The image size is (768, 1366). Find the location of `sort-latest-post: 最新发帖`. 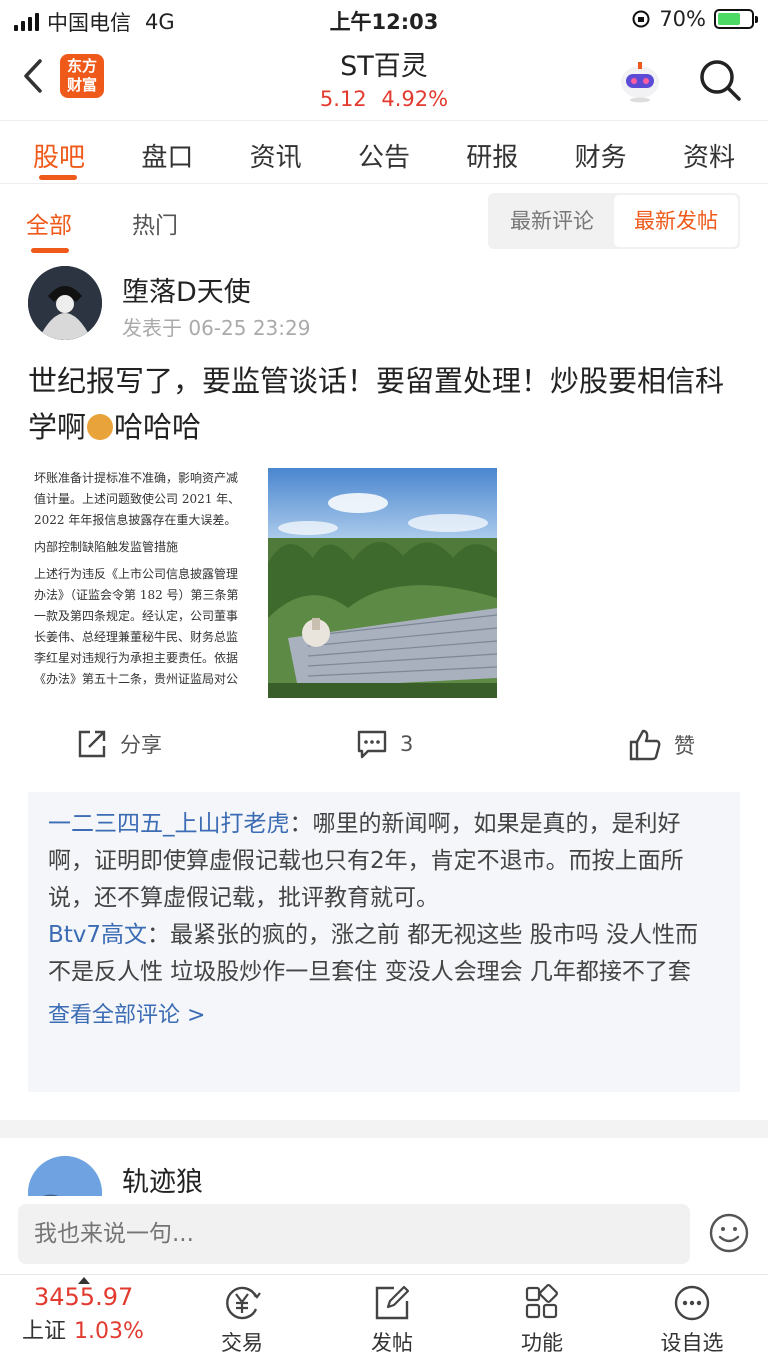

sort-latest-post: 最新发帖 is located at coordinates (676, 221).